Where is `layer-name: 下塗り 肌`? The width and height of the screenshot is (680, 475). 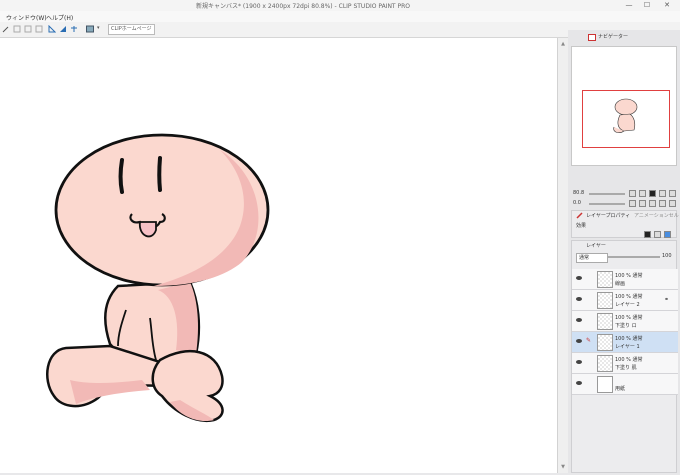 layer-name: 下塗り 肌 is located at coordinates (626, 368).